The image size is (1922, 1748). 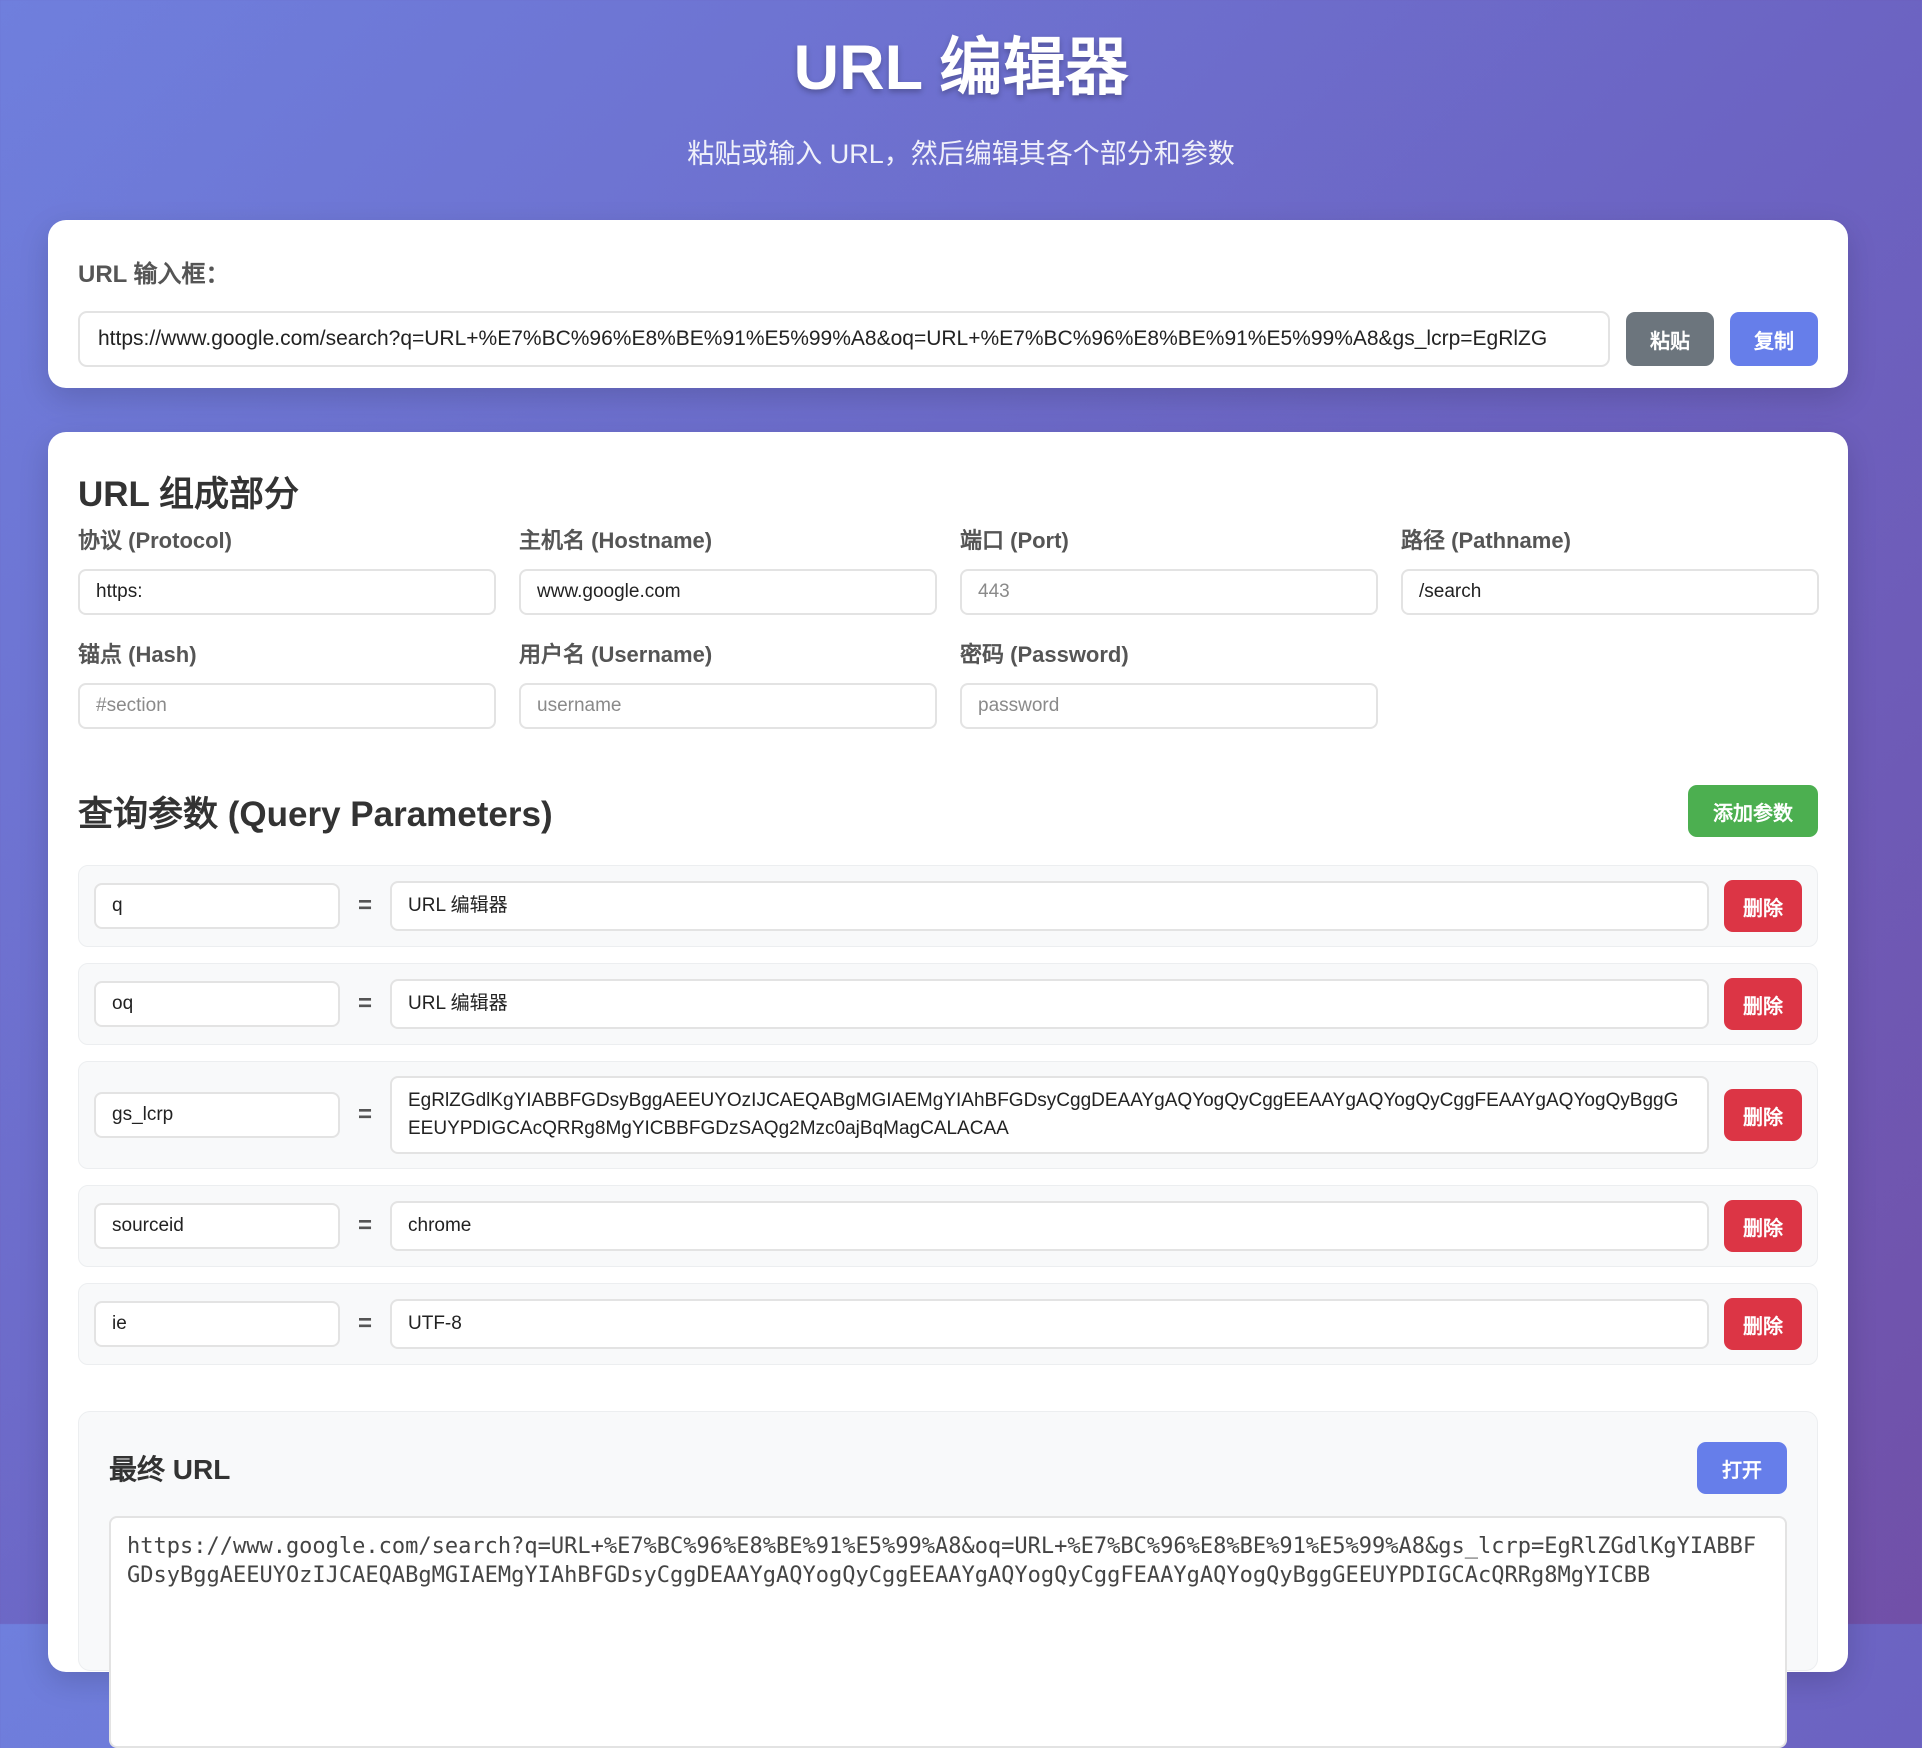 I want to click on final-url-header: 最终 URL 打开, so click(x=948, y=1468).